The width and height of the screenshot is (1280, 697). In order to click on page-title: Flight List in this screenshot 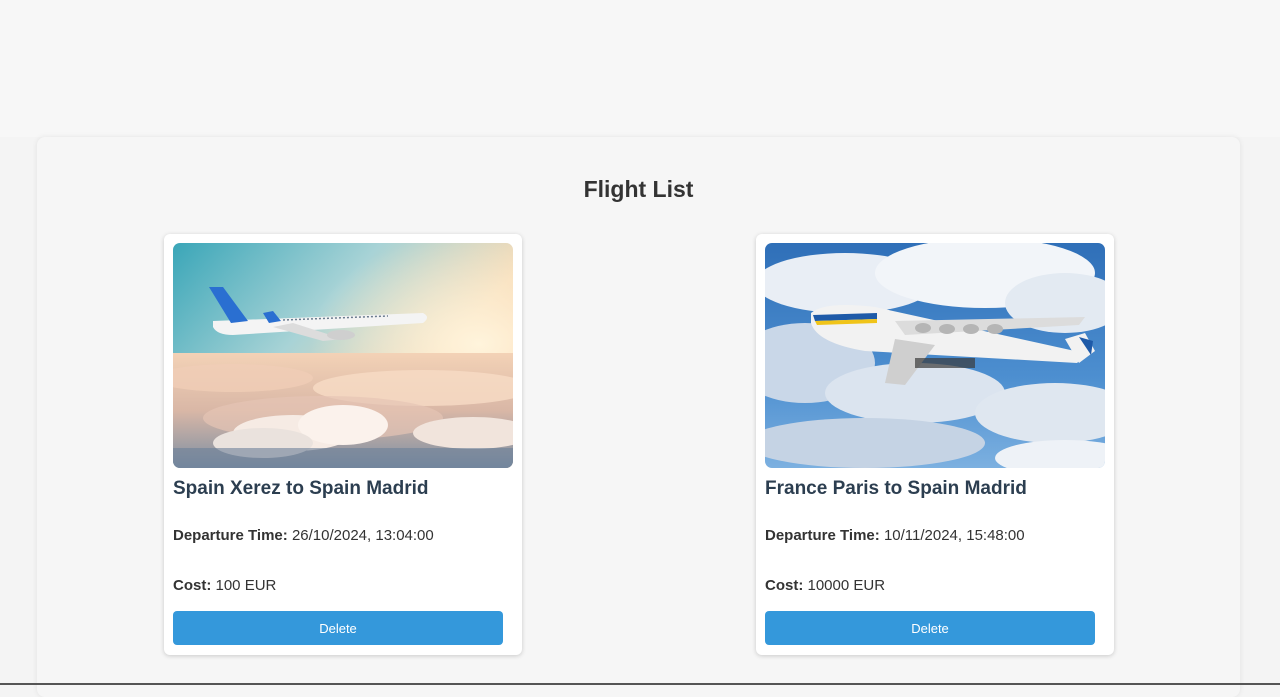, I will do `click(638, 189)`.